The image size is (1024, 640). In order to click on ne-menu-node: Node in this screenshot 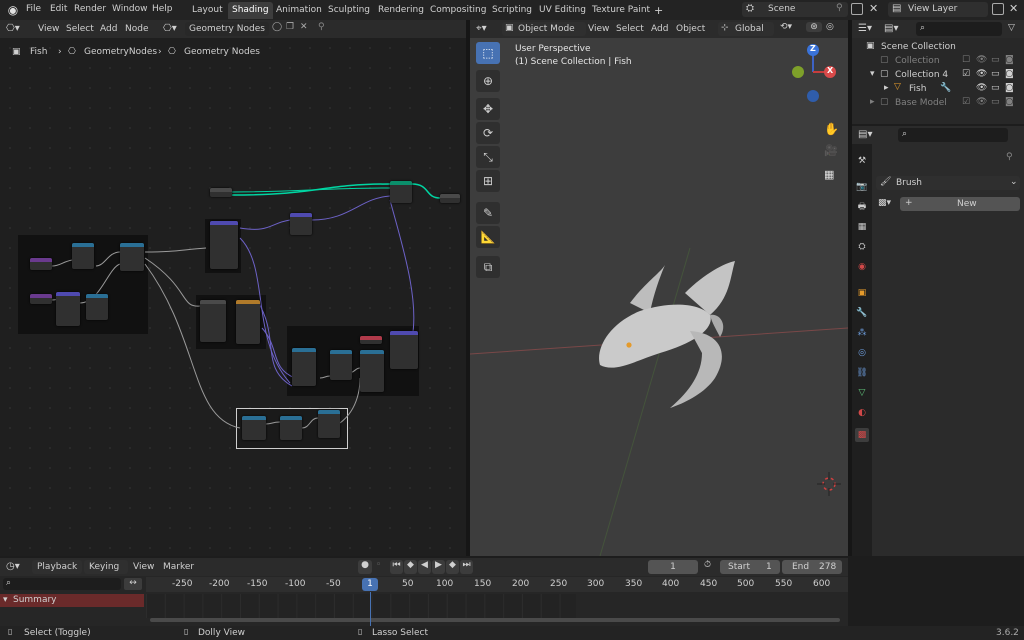, I will do `click(137, 29)`.